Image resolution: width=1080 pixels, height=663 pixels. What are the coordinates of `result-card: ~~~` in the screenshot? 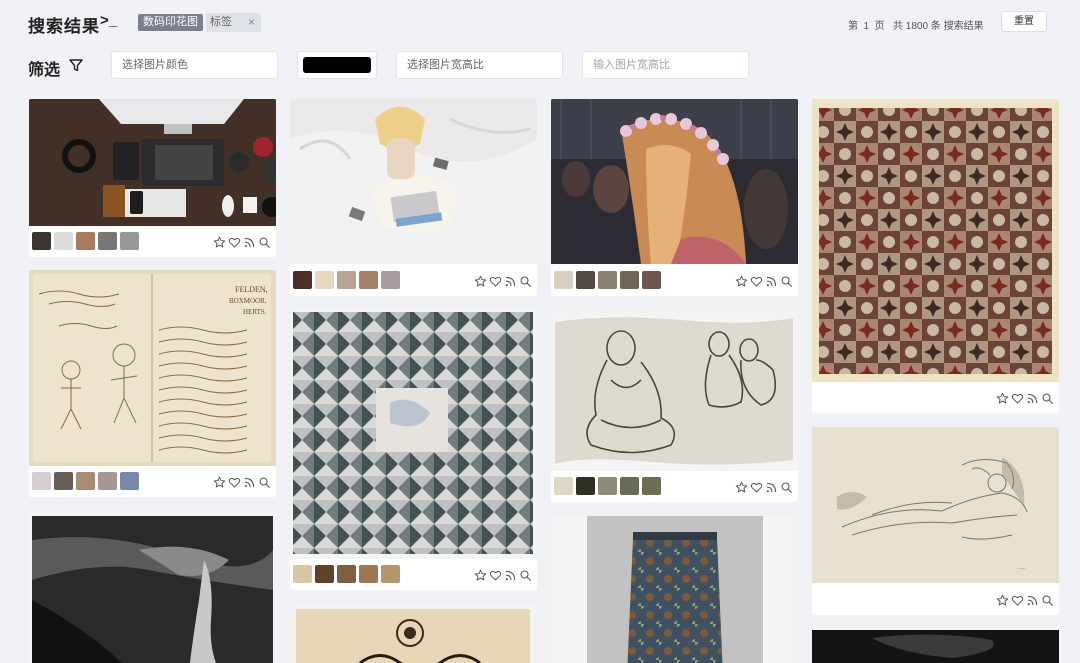 It's located at (935, 521).